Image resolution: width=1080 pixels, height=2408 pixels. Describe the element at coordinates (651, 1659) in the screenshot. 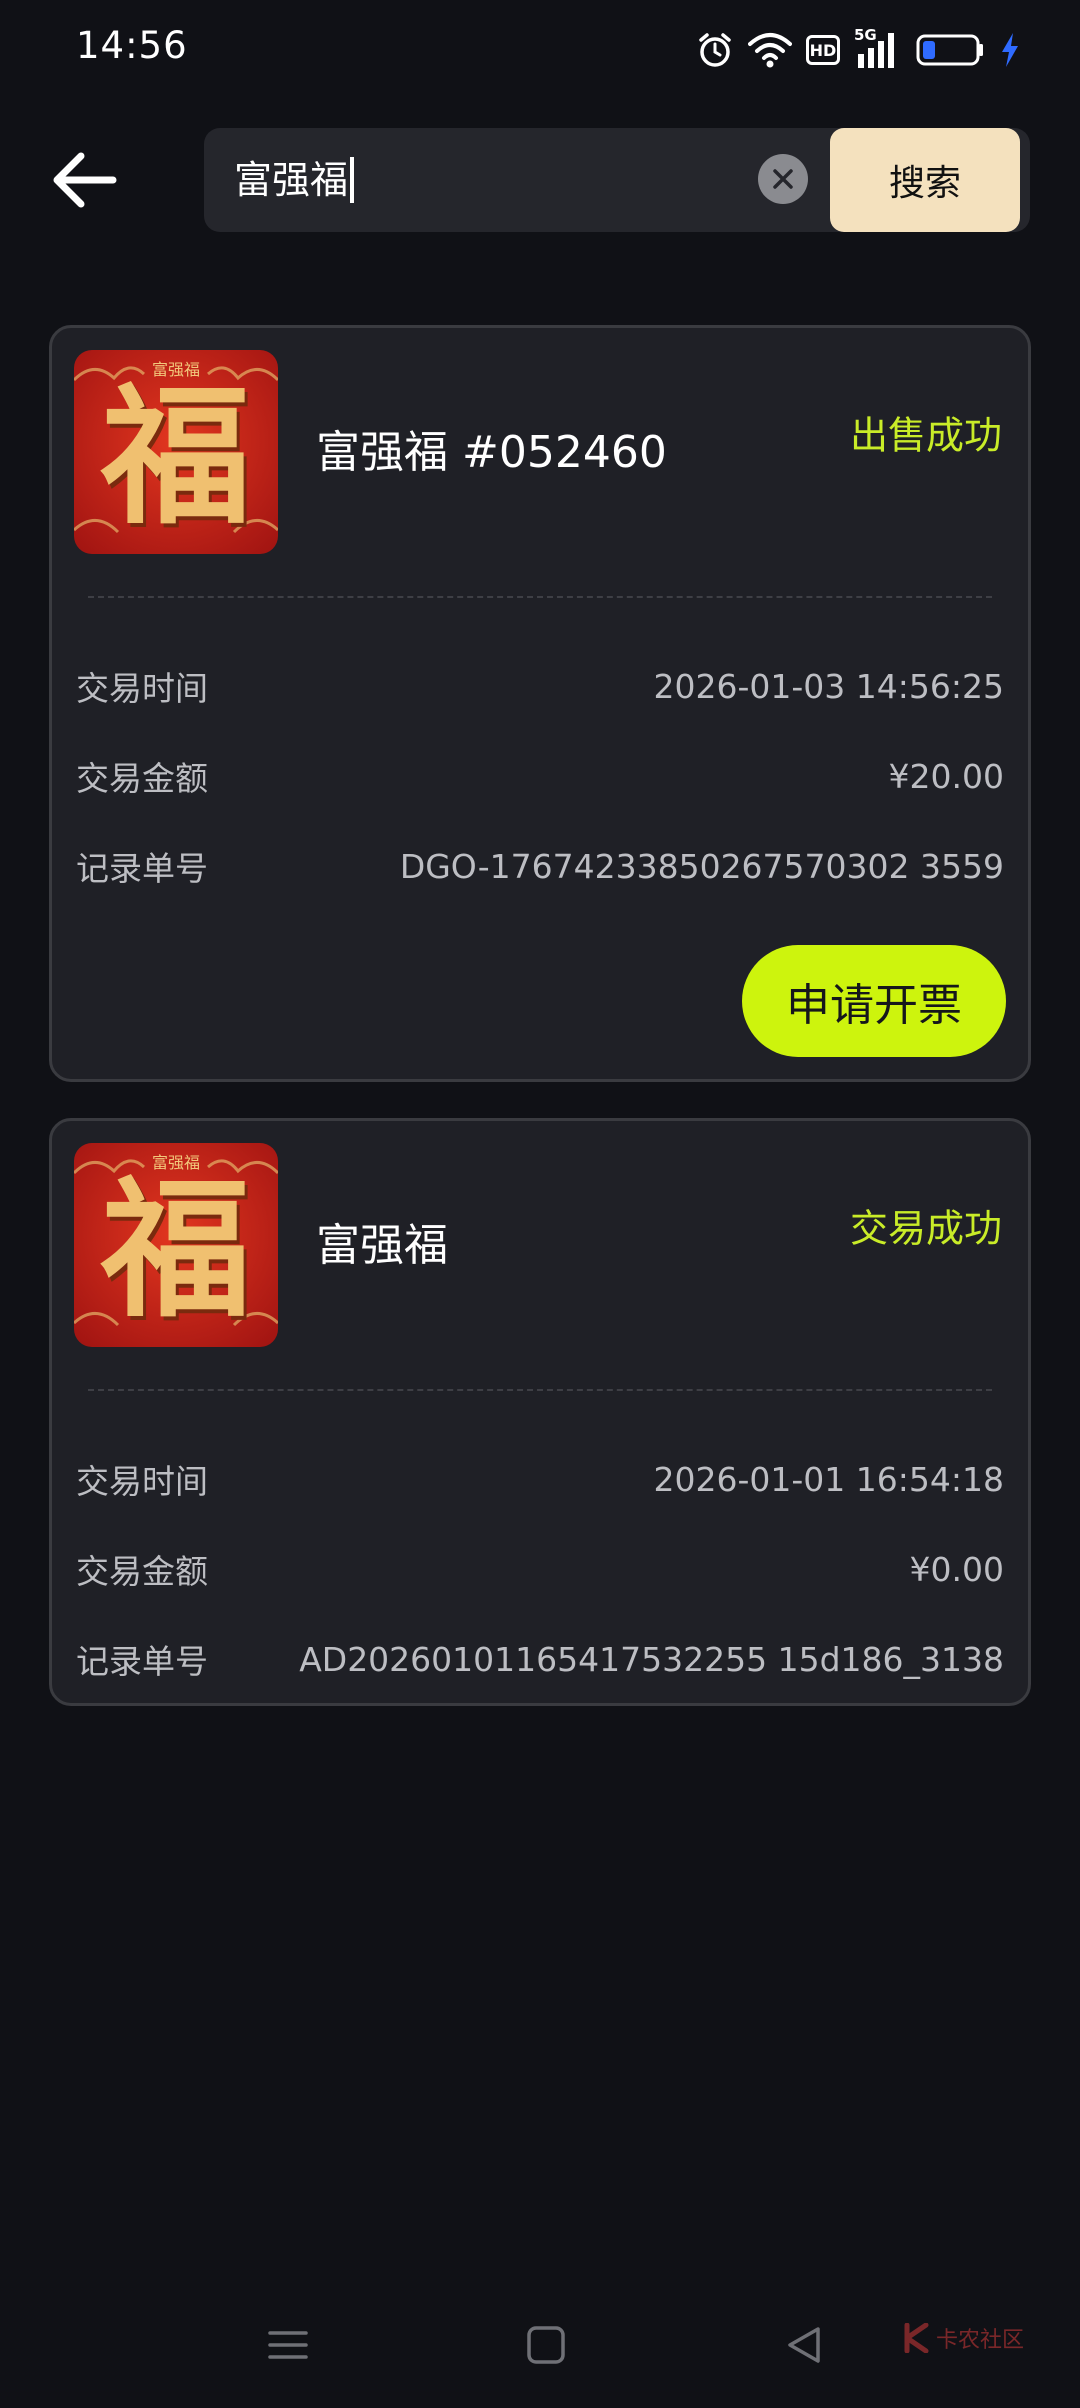

I see `row-value: AD20260101165417532255 15d186_3138` at that location.